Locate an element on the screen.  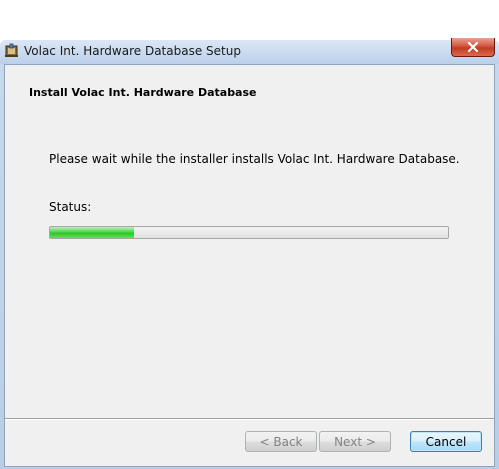
install-progress-bar is located at coordinates (249, 232).